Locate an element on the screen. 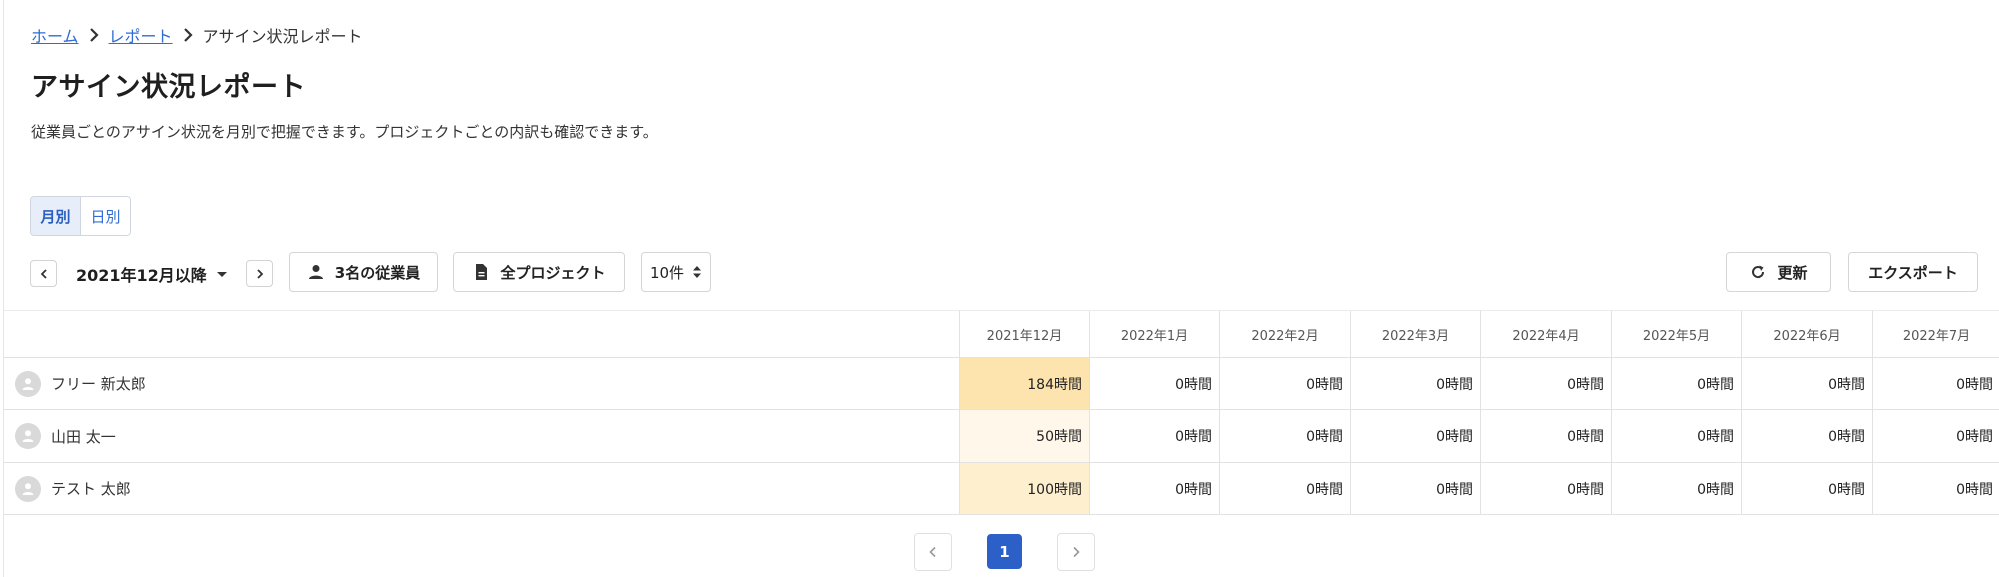 The height and width of the screenshot is (577, 1999). breadcrumb-current: アサイン状況レポート is located at coordinates (282, 36).